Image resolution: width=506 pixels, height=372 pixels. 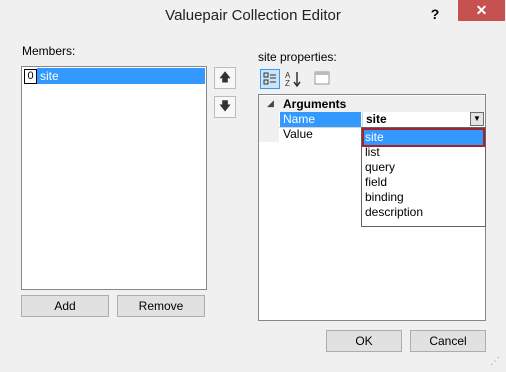 I want to click on arrow-up-icon: 🡅, so click(x=225, y=77).